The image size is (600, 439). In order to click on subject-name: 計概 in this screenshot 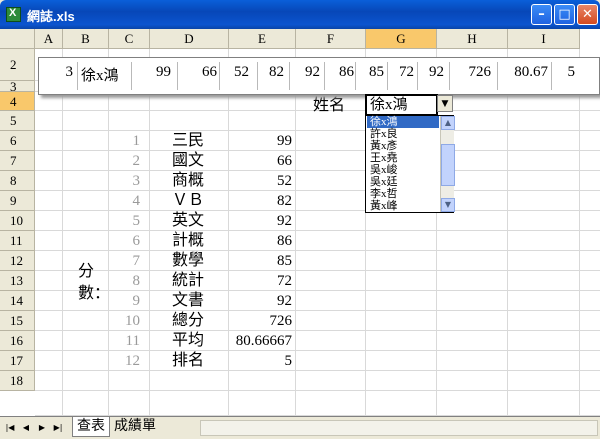, I will do `click(188, 240)`.